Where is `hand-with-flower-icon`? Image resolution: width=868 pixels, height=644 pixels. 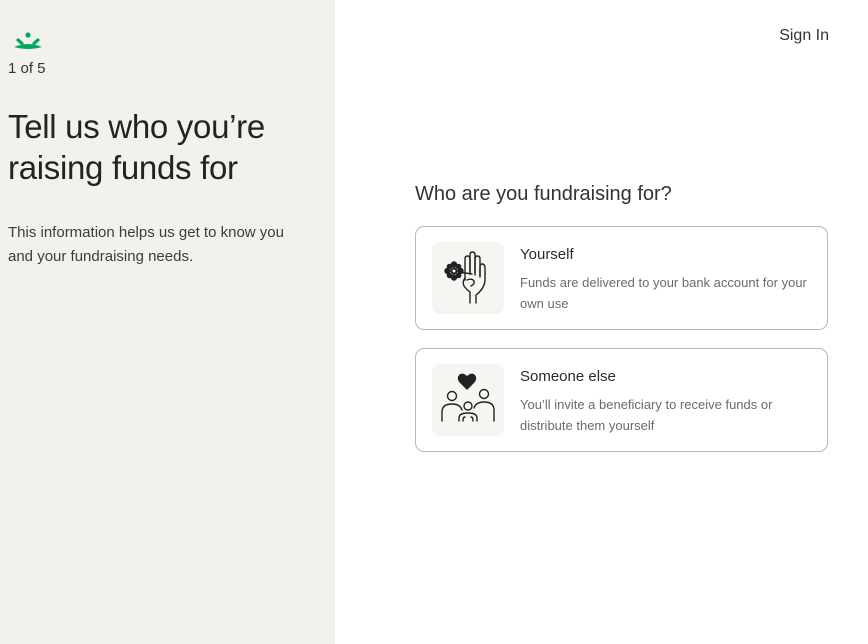 hand-with-flower-icon is located at coordinates (465, 277).